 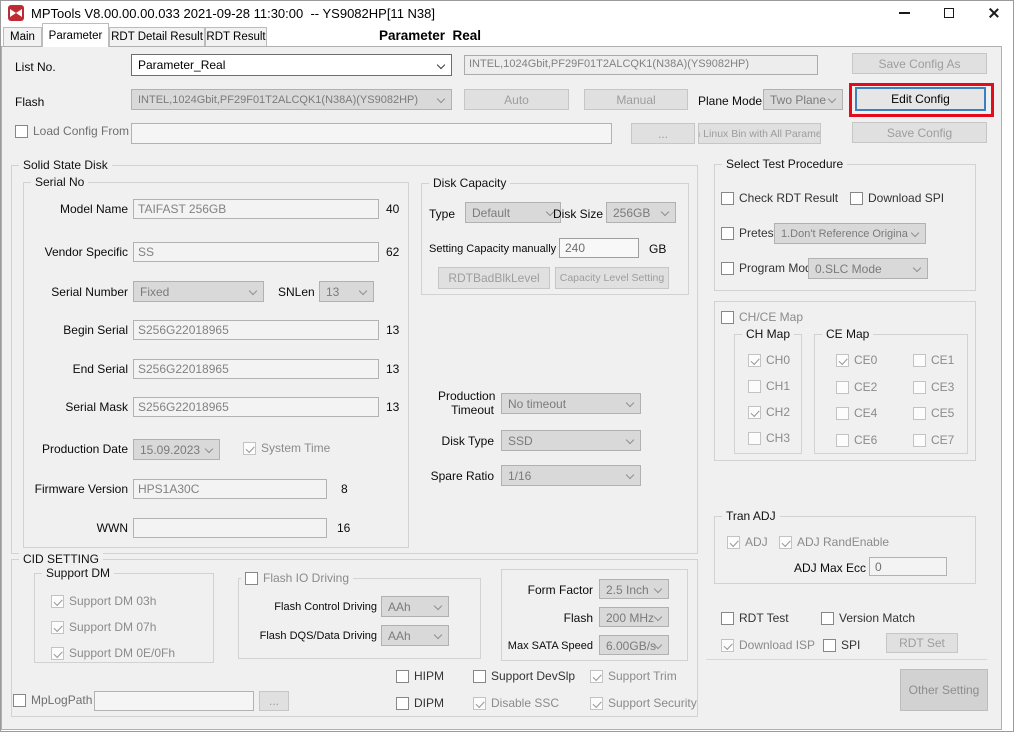 I want to click on flash-control-driving-value: AAh, so click(x=399, y=607).